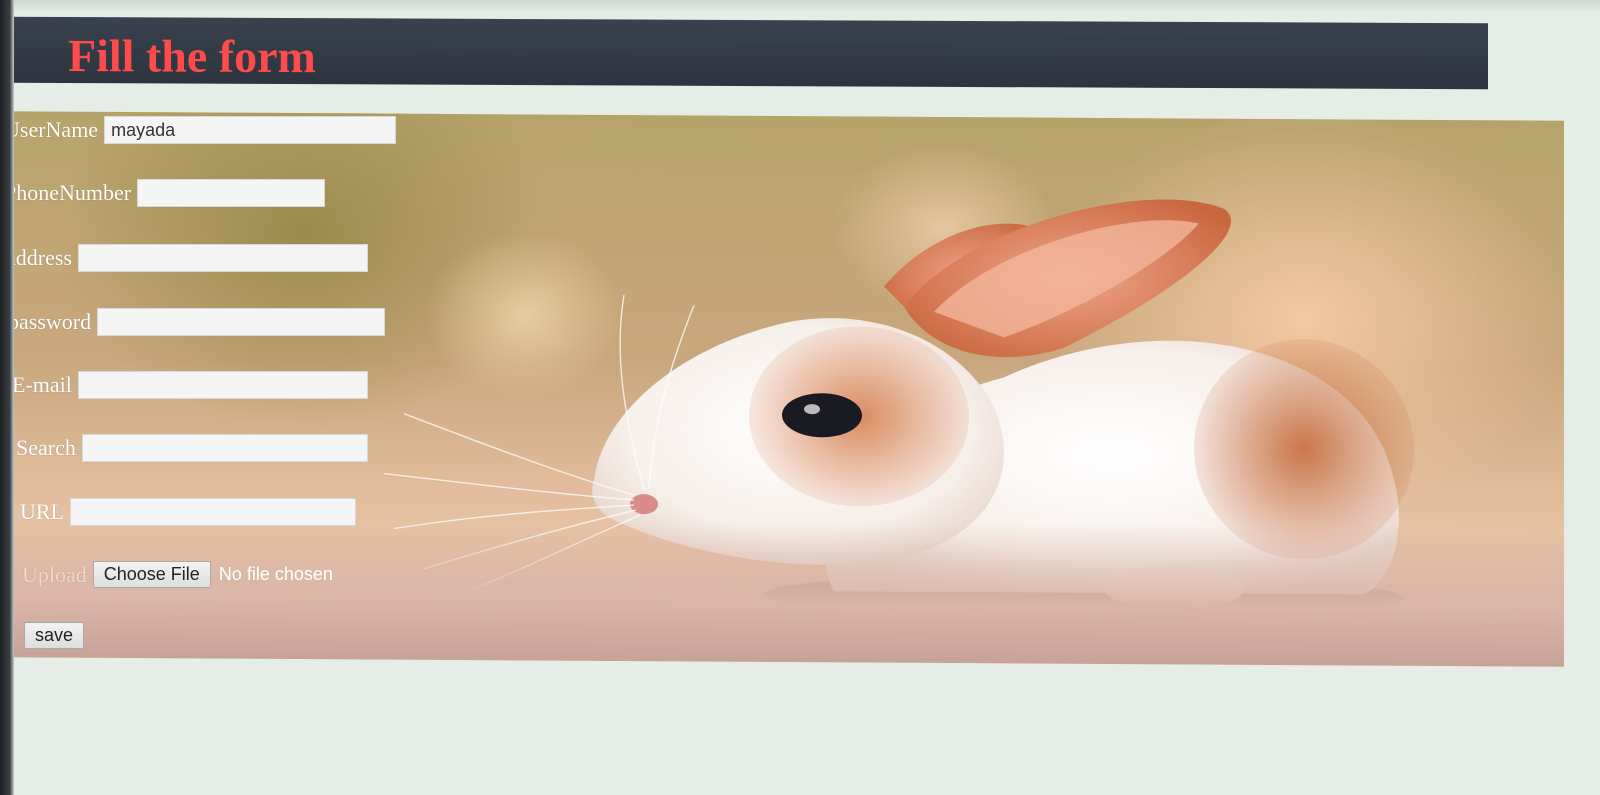  Describe the element at coordinates (800, 6) in the screenshot. I see `screen-top-edge` at that location.